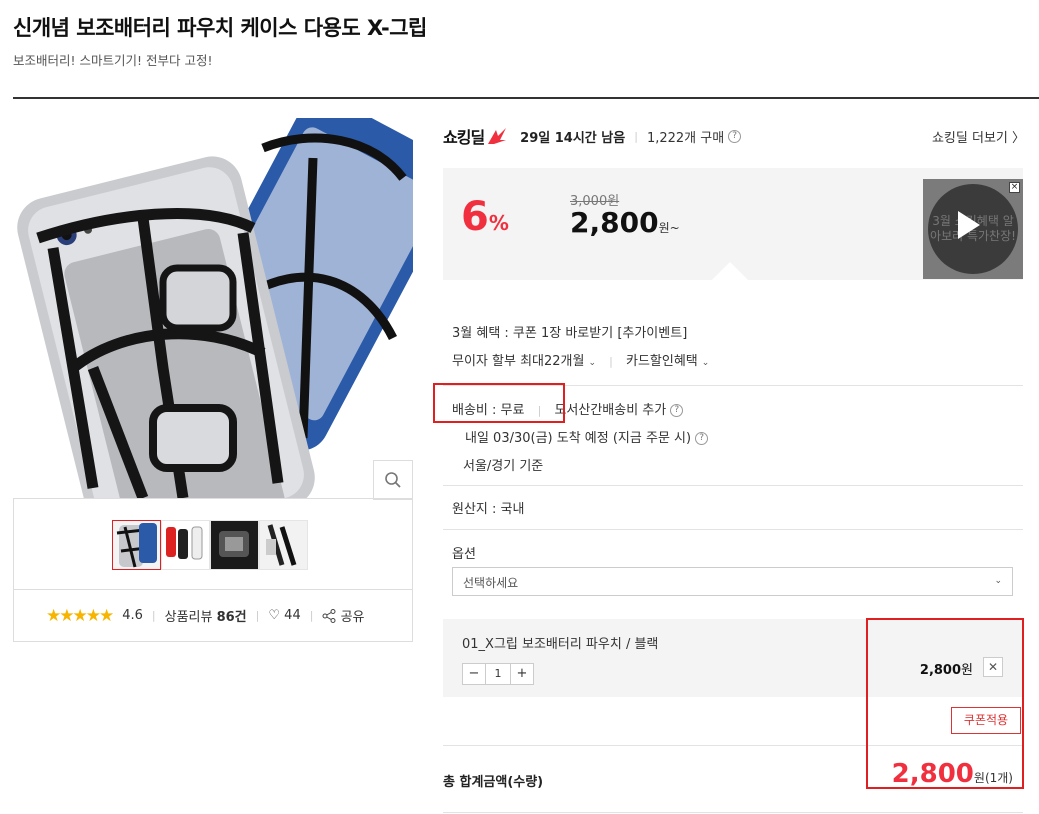  Describe the element at coordinates (220, 28) in the screenshot. I see `product-title: 신개념 보조배터리 파우치 케이스 다용도 X-그립` at that location.